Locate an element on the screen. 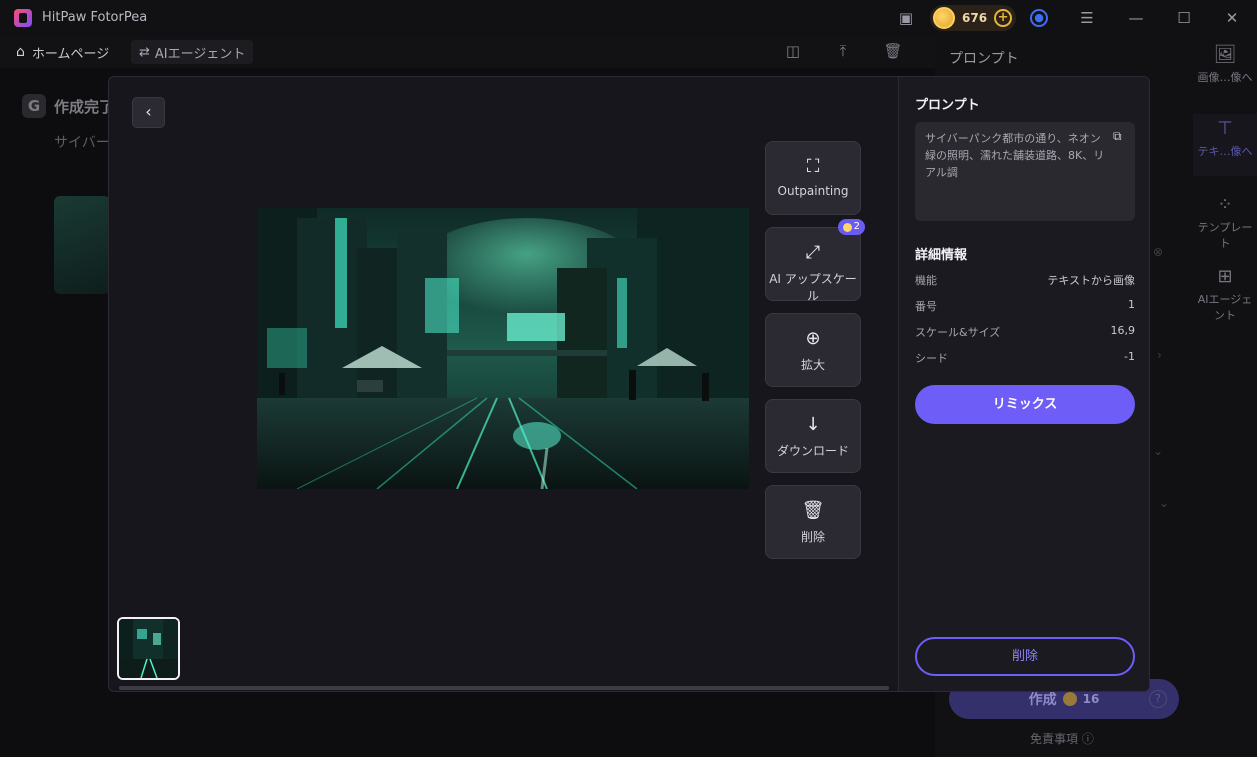 The height and width of the screenshot is (757, 1257). detail-row-scale-size: スケール&サイズ 16,9 is located at coordinates (1025, 331).